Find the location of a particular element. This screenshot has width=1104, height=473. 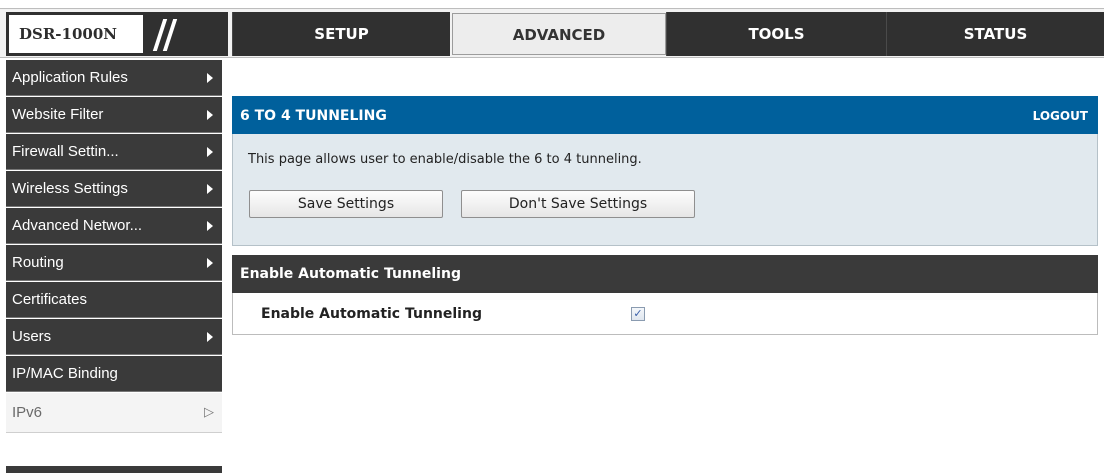

sidebar-item-label: IP/MAC Binding is located at coordinates (65, 373).